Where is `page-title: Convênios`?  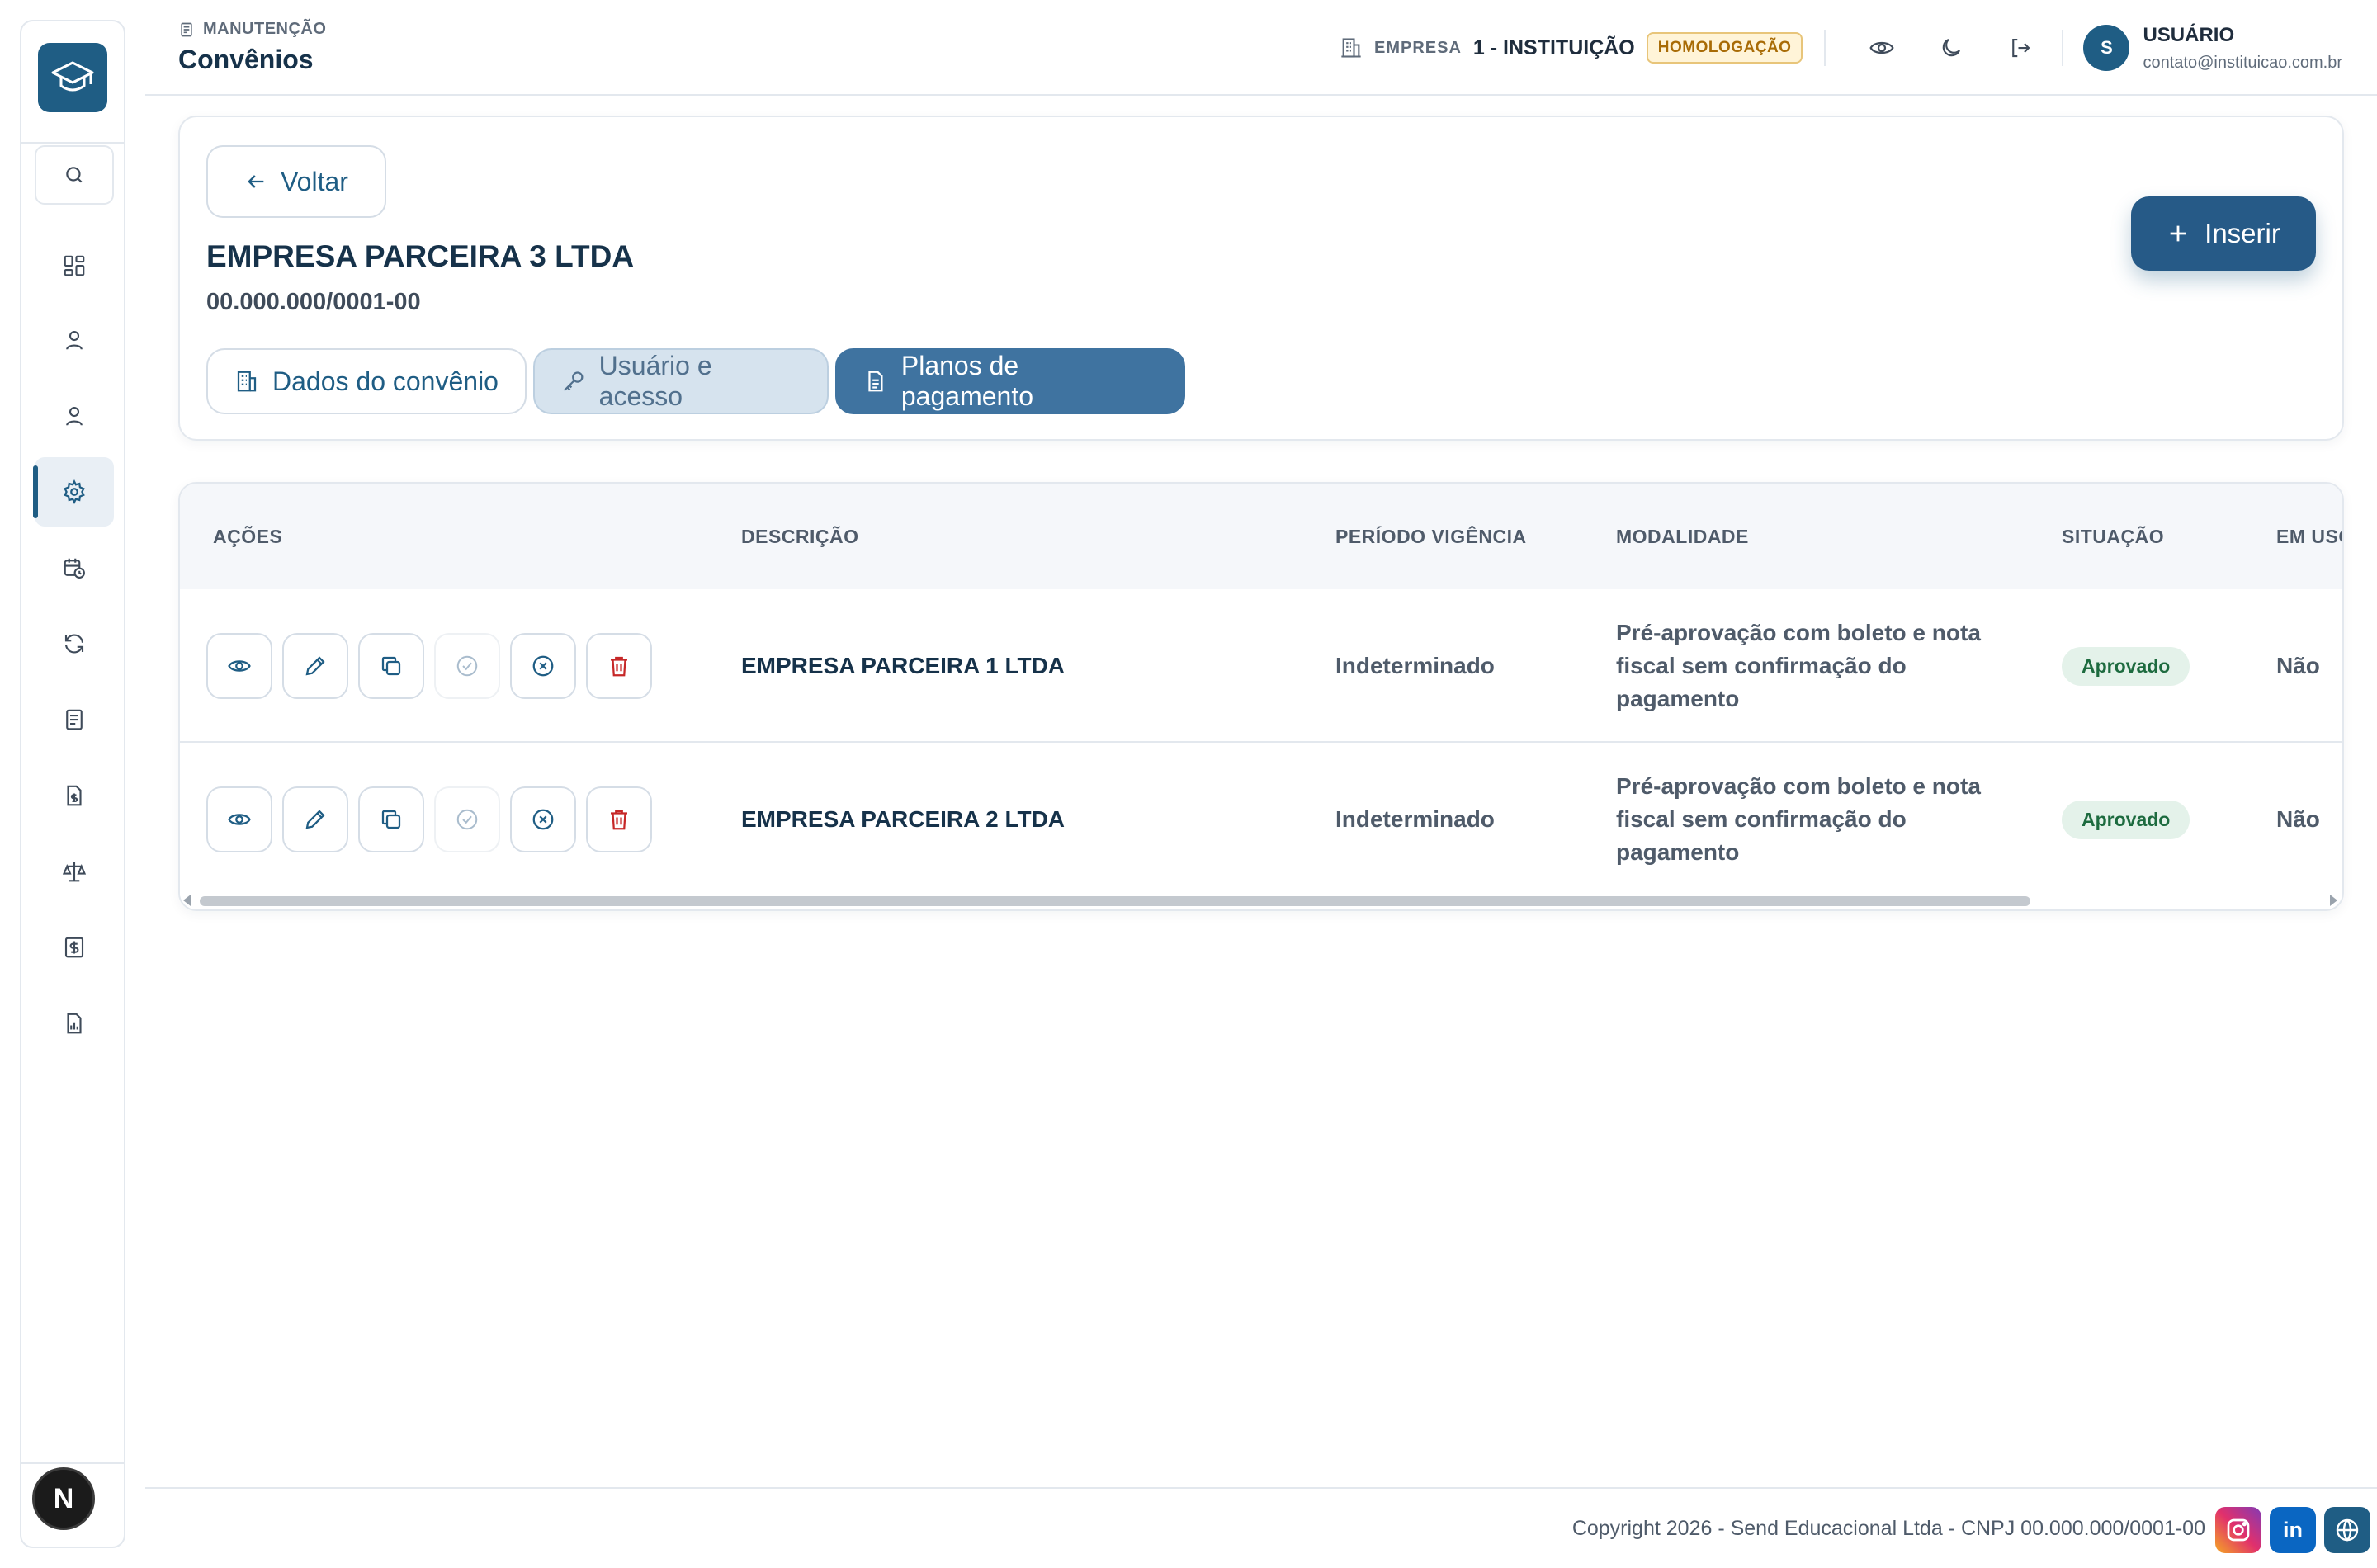 page-title: Convênios is located at coordinates (246, 59).